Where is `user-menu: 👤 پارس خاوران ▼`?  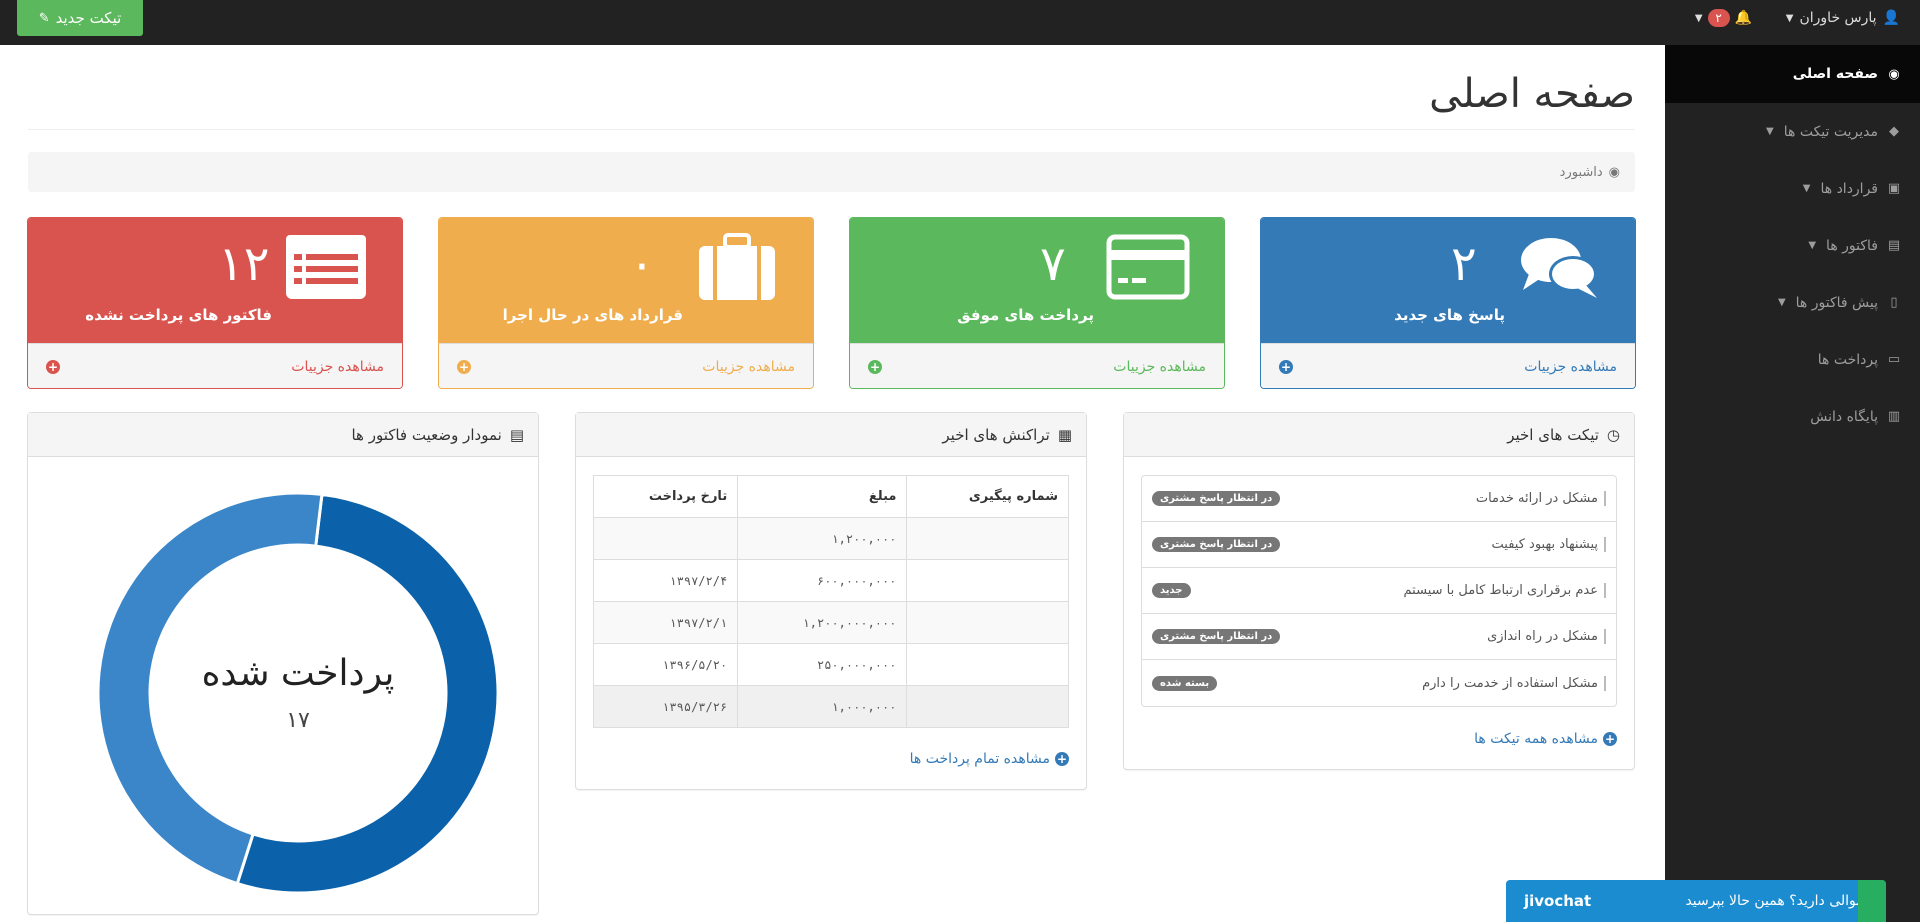 user-menu: 👤 پارس خاوران ▼ is located at coordinates (1843, 18).